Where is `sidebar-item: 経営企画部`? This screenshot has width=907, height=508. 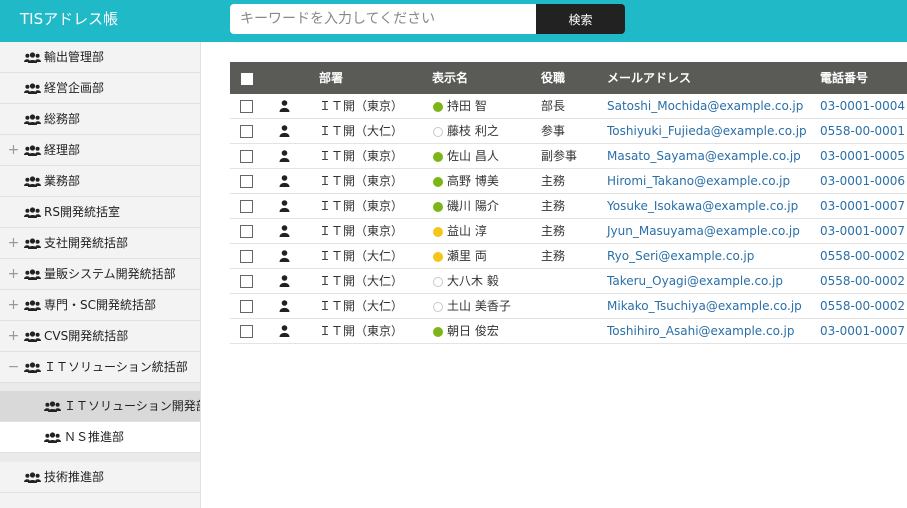
sidebar-item: 経営企画部 is located at coordinates (100, 88).